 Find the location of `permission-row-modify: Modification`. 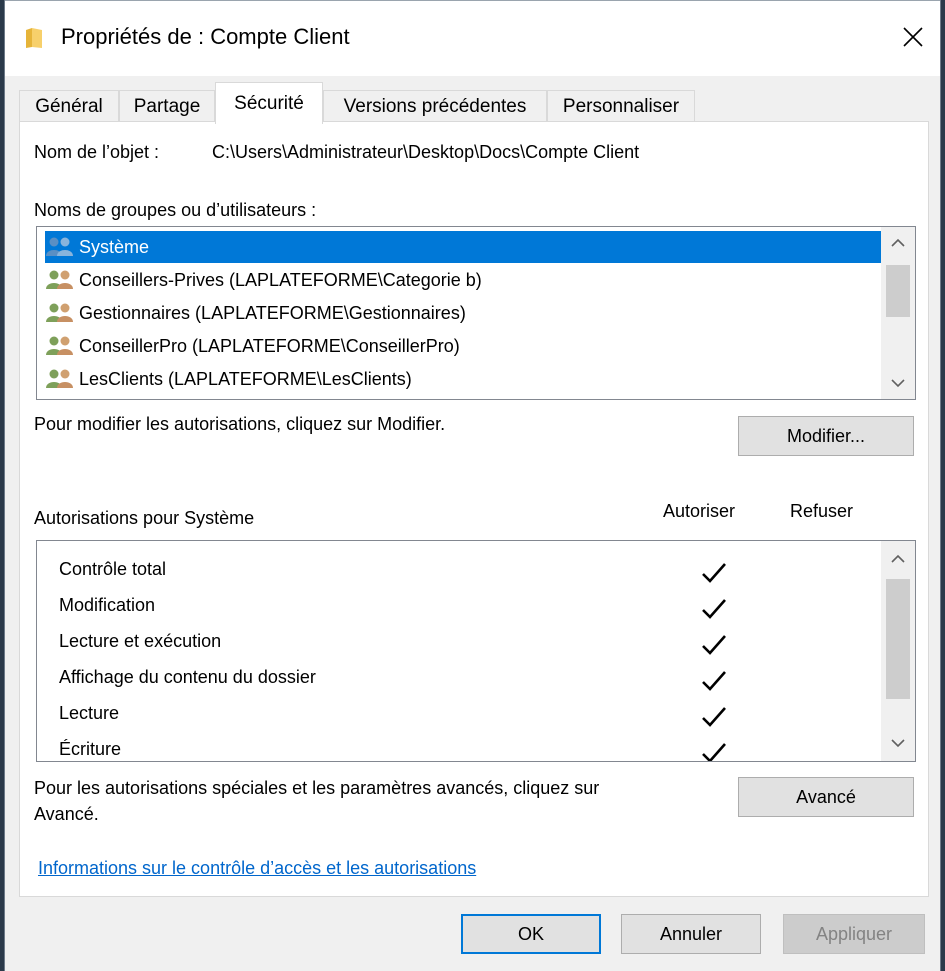

permission-row-modify: Modification is located at coordinates (460, 607).